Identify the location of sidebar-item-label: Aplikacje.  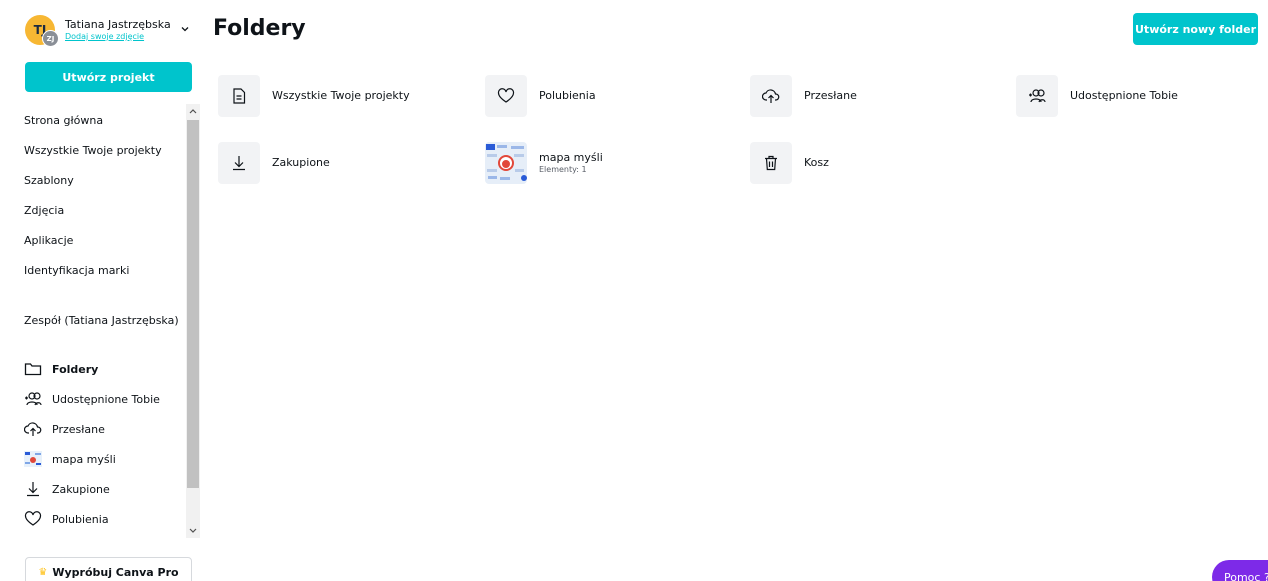
(49, 240).